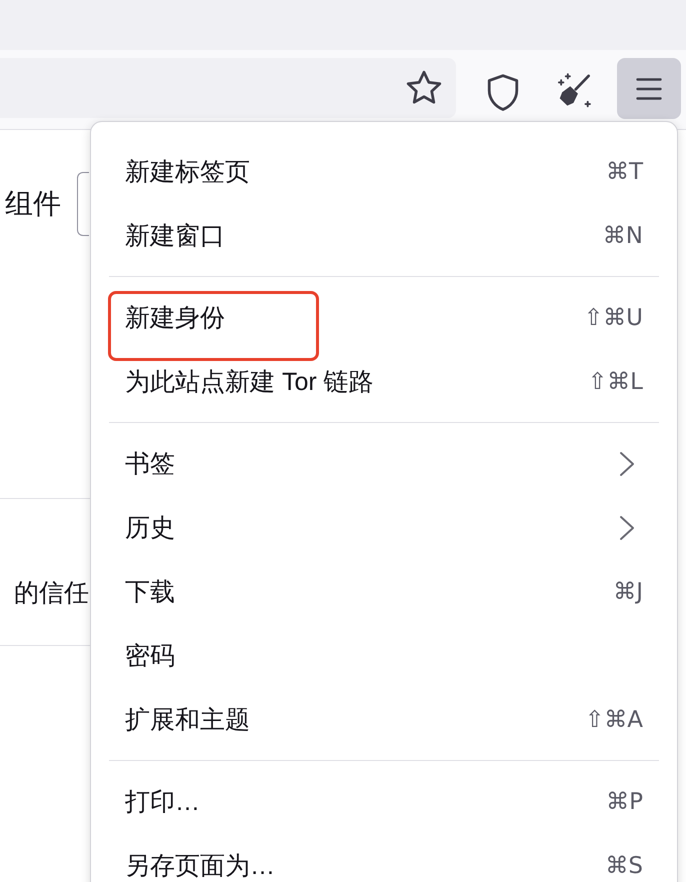  What do you see at coordinates (384, 858) in the screenshot?
I see `menu-item: 另存页面为… ⌘S` at bounding box center [384, 858].